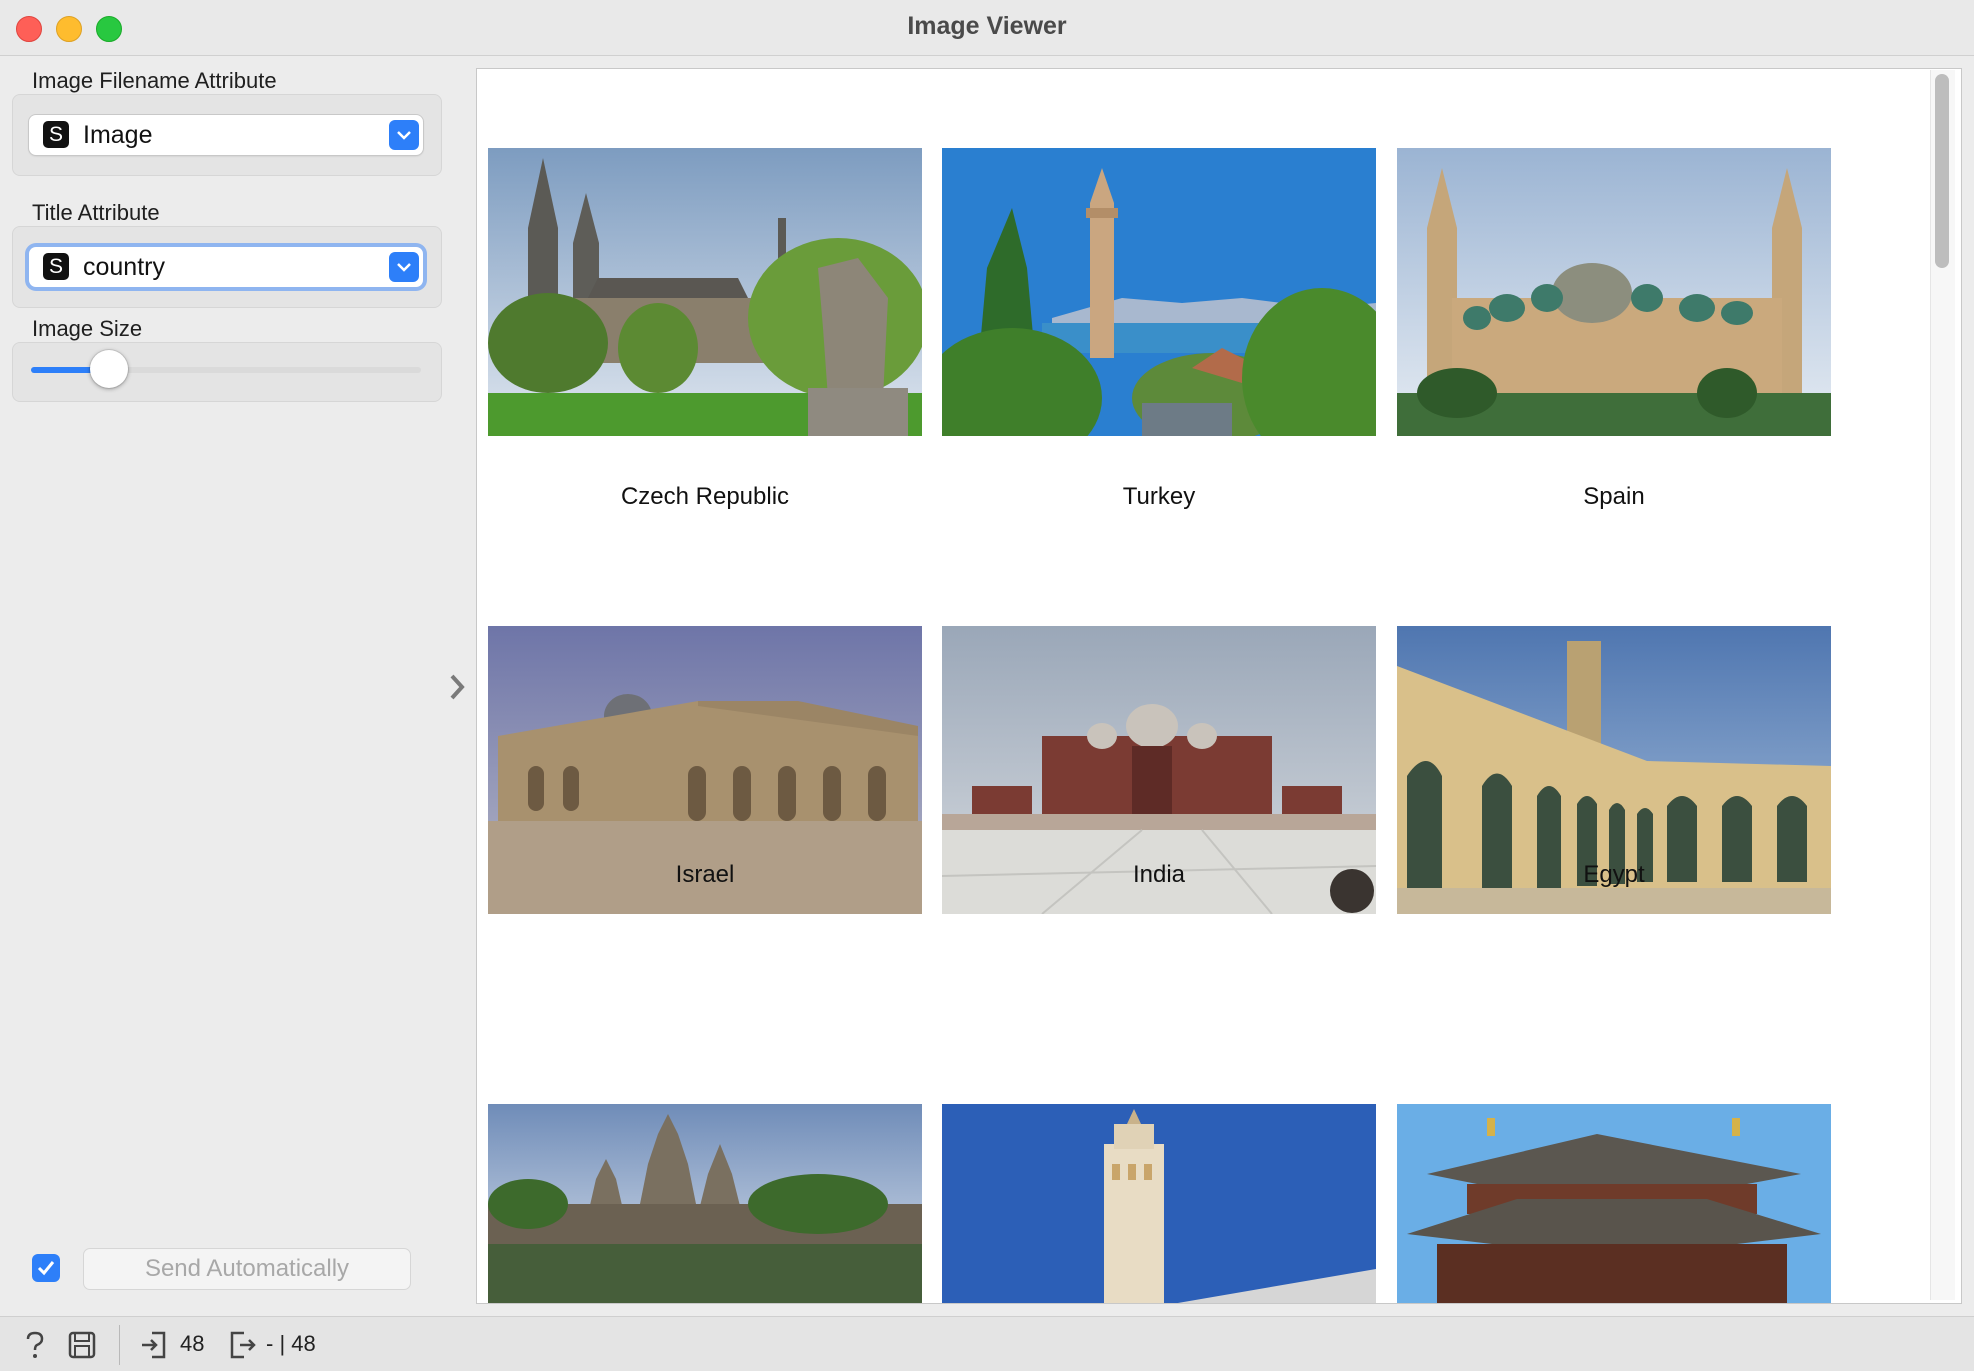 Image resolution: width=1974 pixels, height=1371 pixels. Describe the element at coordinates (87, 328) in the screenshot. I see `image-size-label: Image Size` at that location.